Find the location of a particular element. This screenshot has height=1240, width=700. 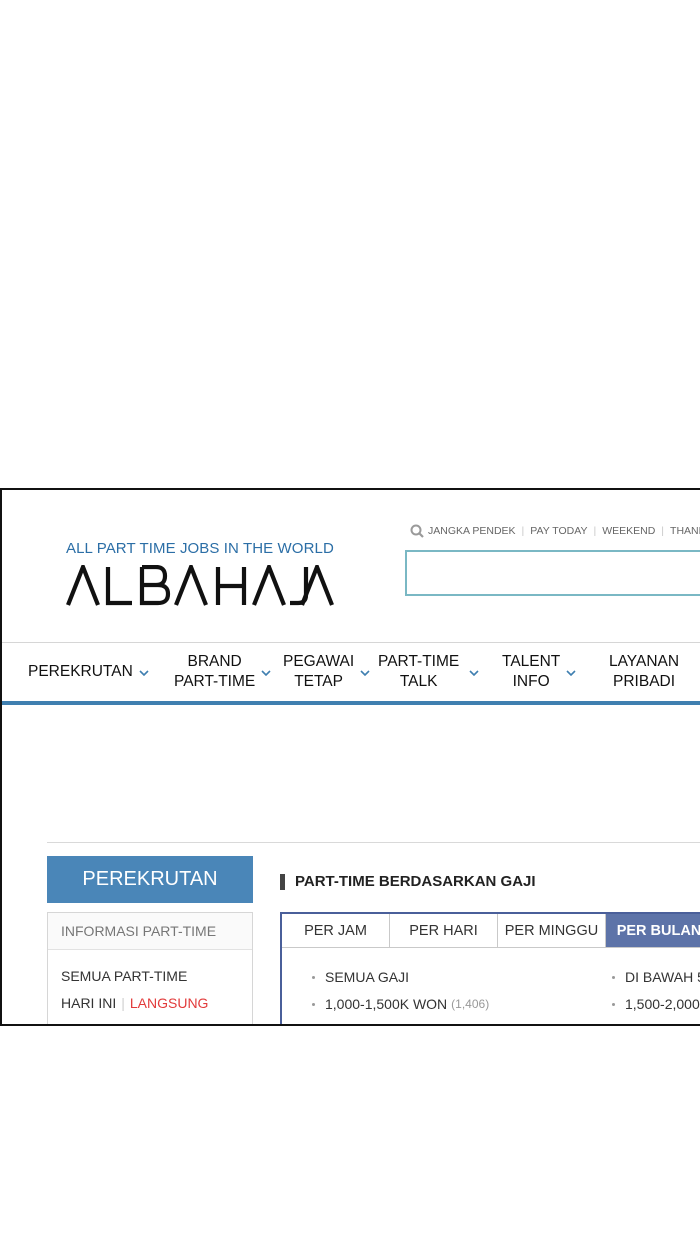

nav-item-permanent-staff: PEGAWAI TETAP is located at coordinates (326, 672).